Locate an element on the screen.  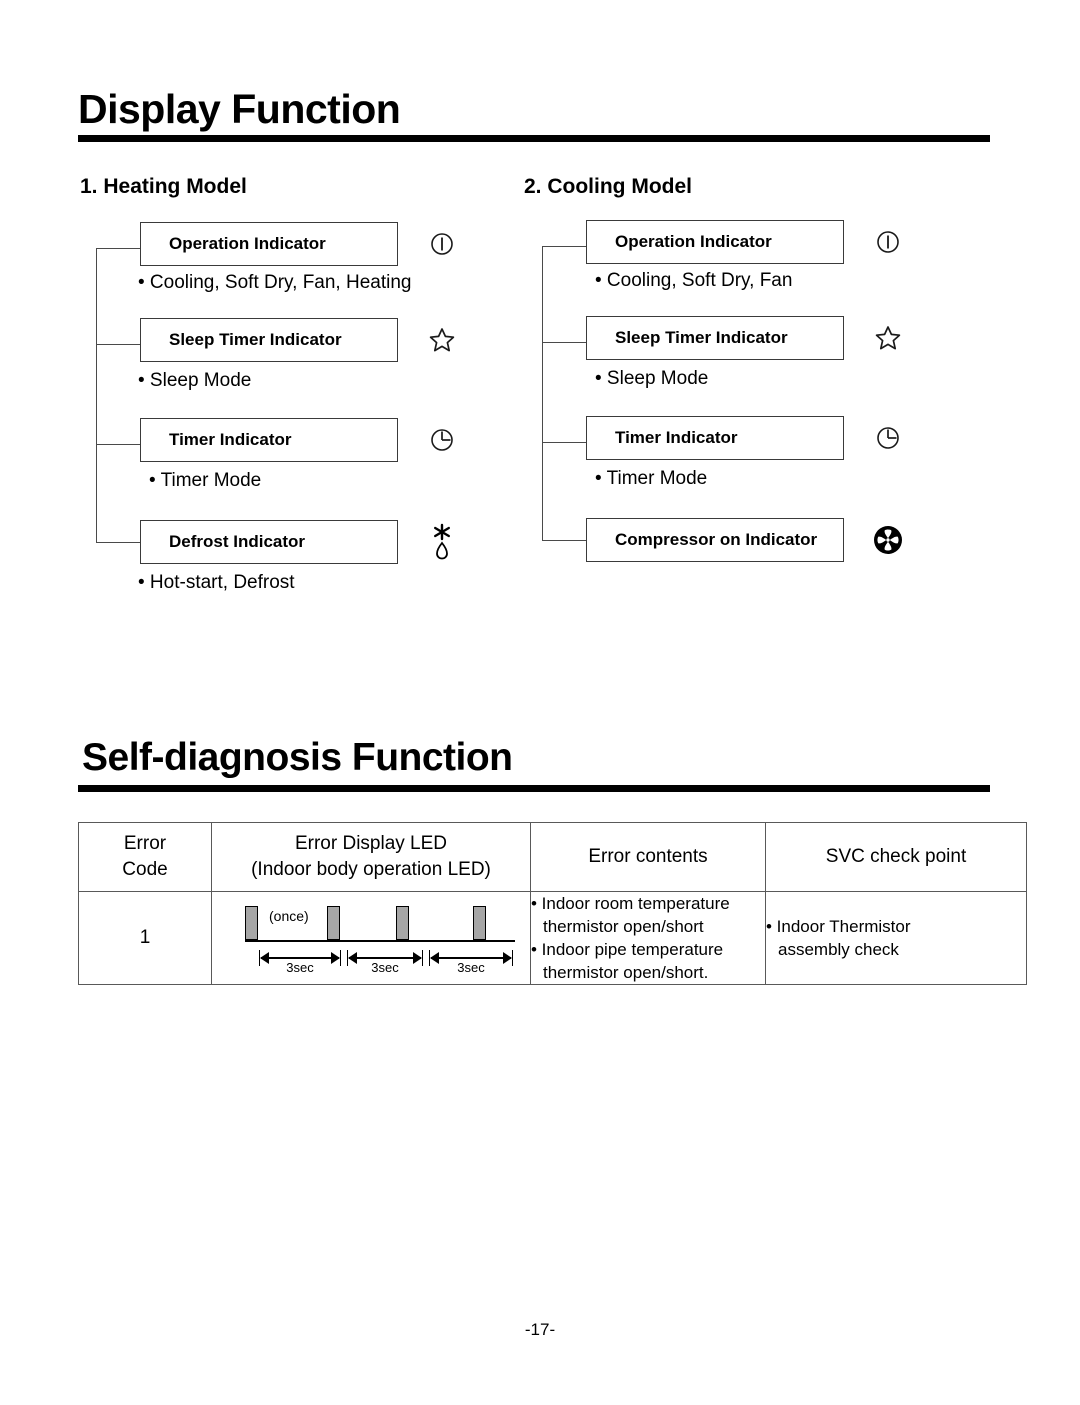
svc-subline: assembly check is located at coordinates (838, 949).